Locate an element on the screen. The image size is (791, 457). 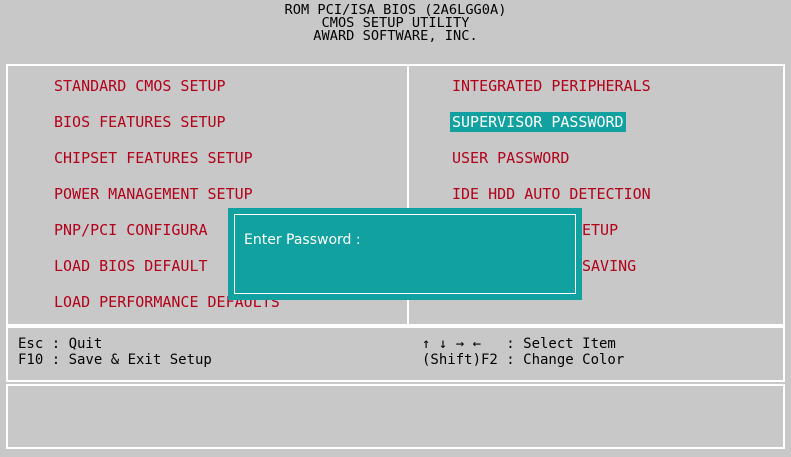
password-prompt: Enter Password : is located at coordinates (302, 240).